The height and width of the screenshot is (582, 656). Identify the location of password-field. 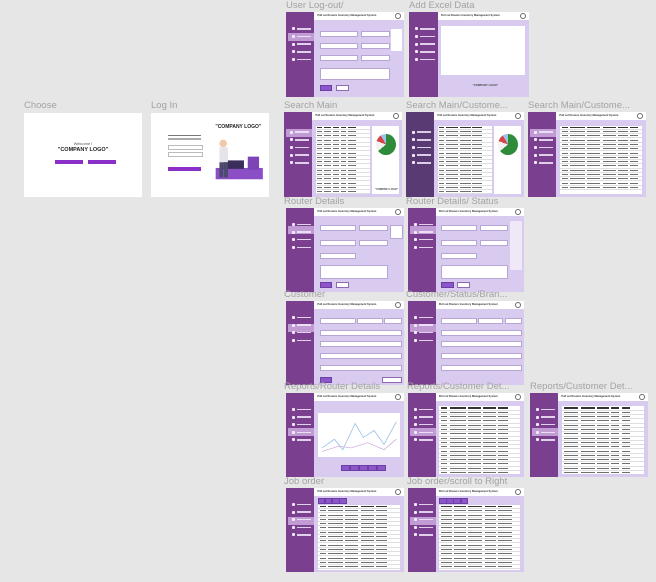
(185, 154).